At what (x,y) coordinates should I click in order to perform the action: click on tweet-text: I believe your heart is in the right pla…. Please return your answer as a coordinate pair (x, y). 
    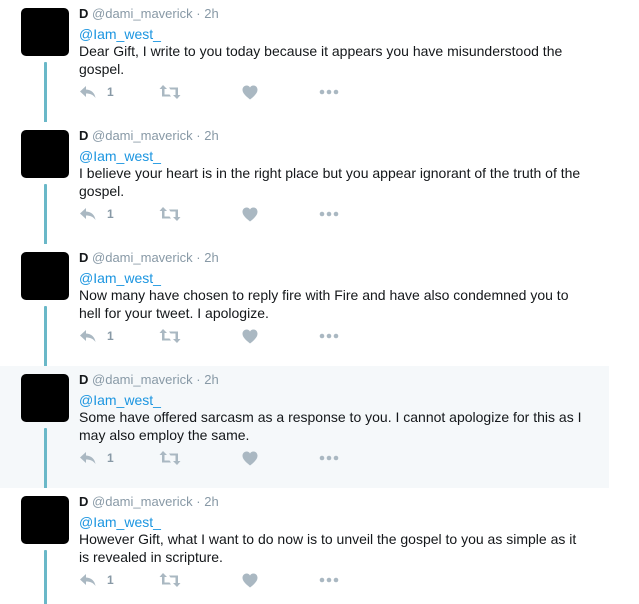
    Looking at the image, I should click on (330, 182).